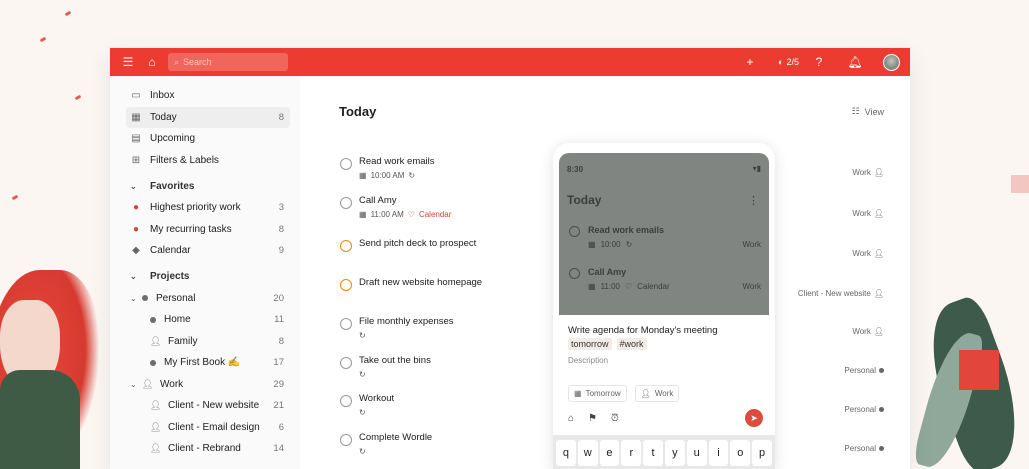  Describe the element at coordinates (184, 160) in the screenshot. I see `sidebar-item-label: Filters & Labels` at that location.